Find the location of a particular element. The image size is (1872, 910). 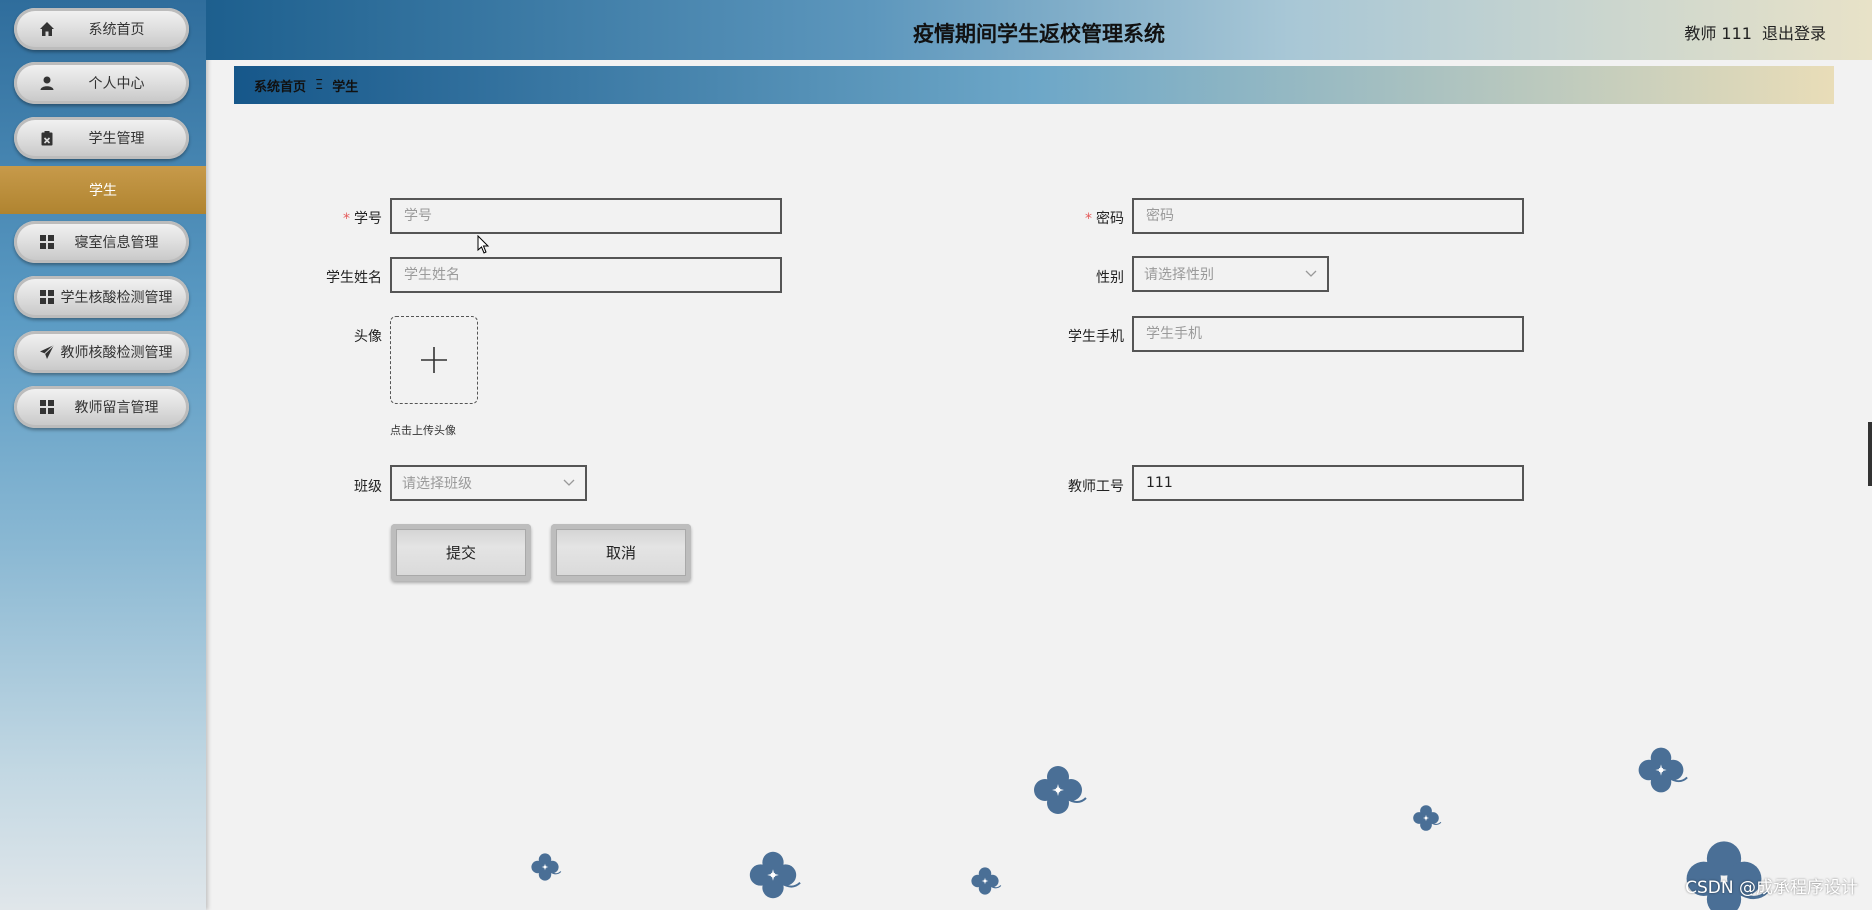

nav-student-test-management: 学生核酸检测管理 is located at coordinates (101, 297).